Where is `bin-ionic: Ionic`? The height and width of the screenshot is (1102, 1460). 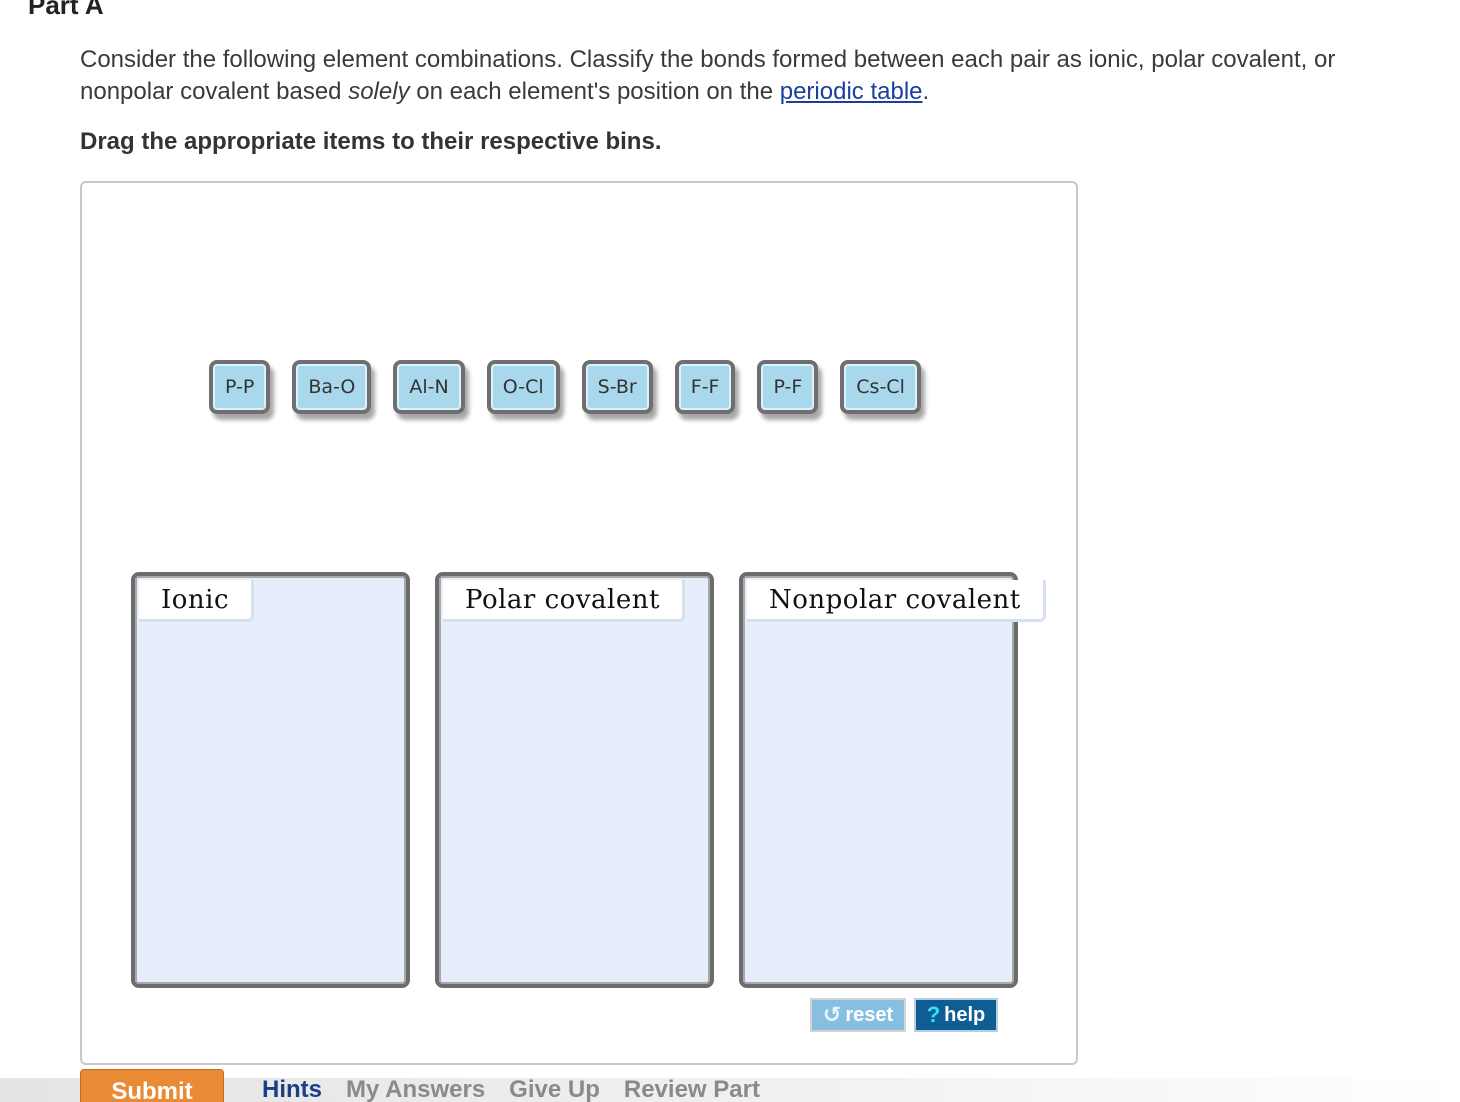 bin-ionic: Ionic is located at coordinates (270, 780).